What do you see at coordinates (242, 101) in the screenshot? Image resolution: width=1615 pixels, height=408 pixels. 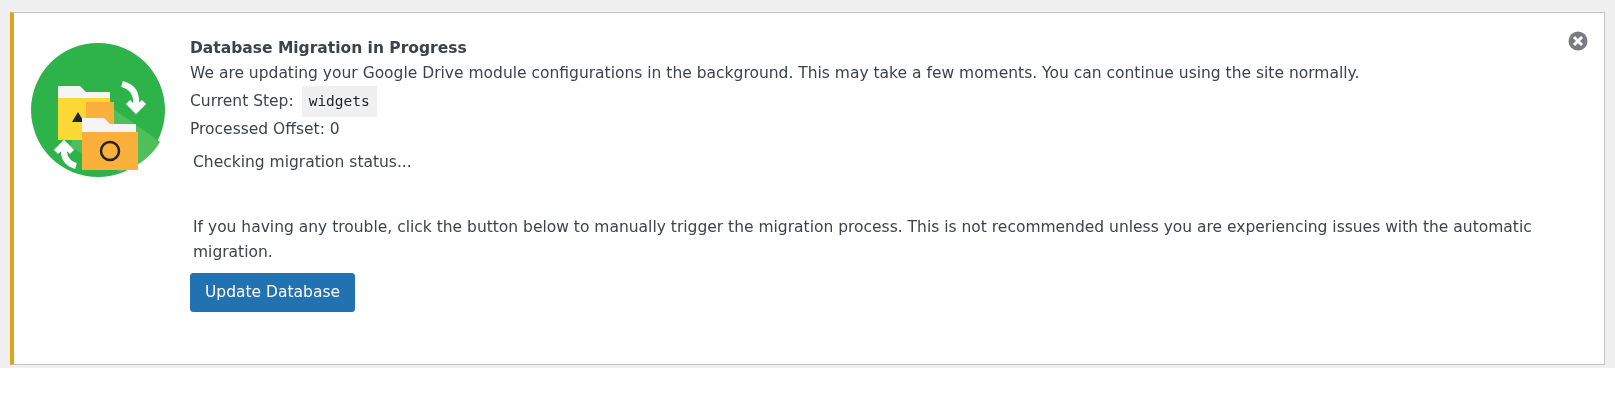 I see `step-label: Current Step:` at bounding box center [242, 101].